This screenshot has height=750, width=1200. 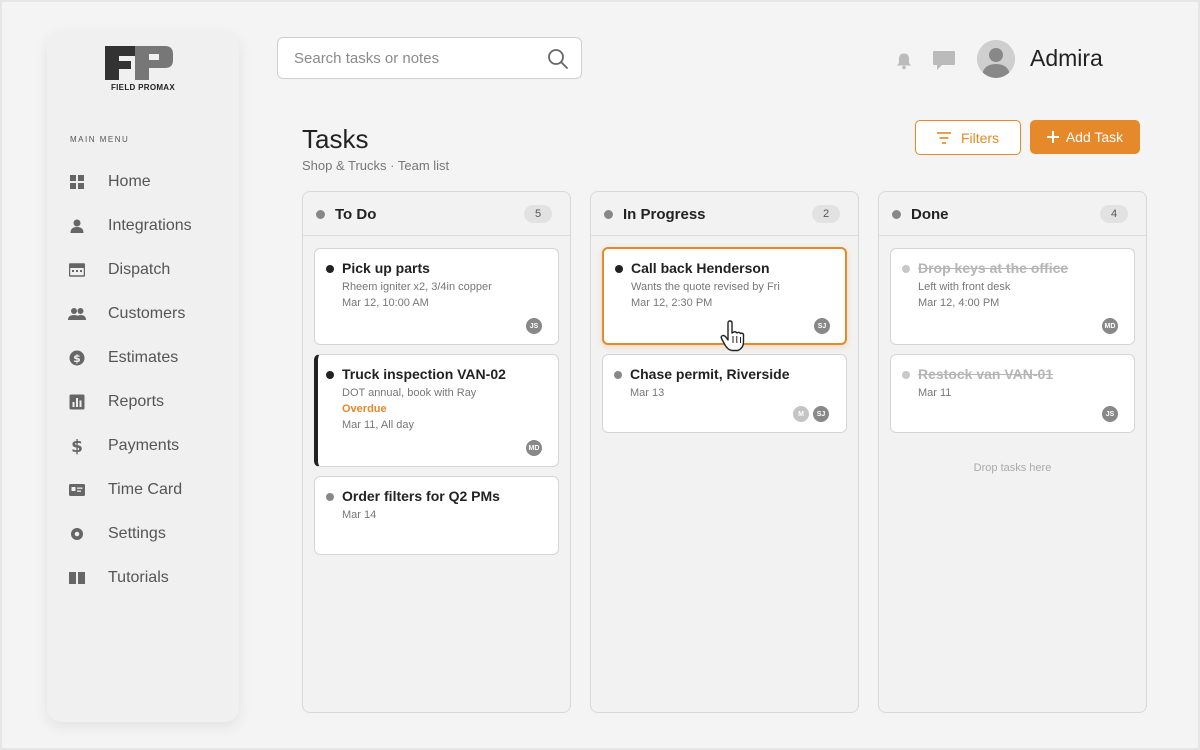 What do you see at coordinates (364, 409) in the screenshot?
I see `overdue-label: Overdue` at bounding box center [364, 409].